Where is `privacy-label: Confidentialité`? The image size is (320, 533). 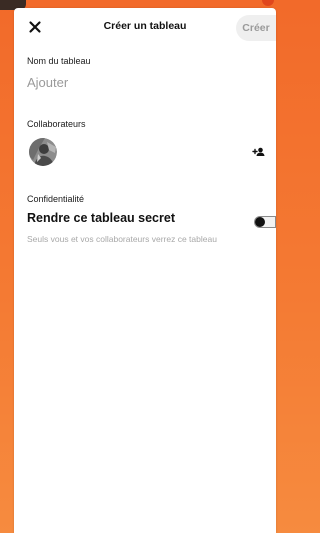
privacy-label: Confidentialité is located at coordinates (56, 199).